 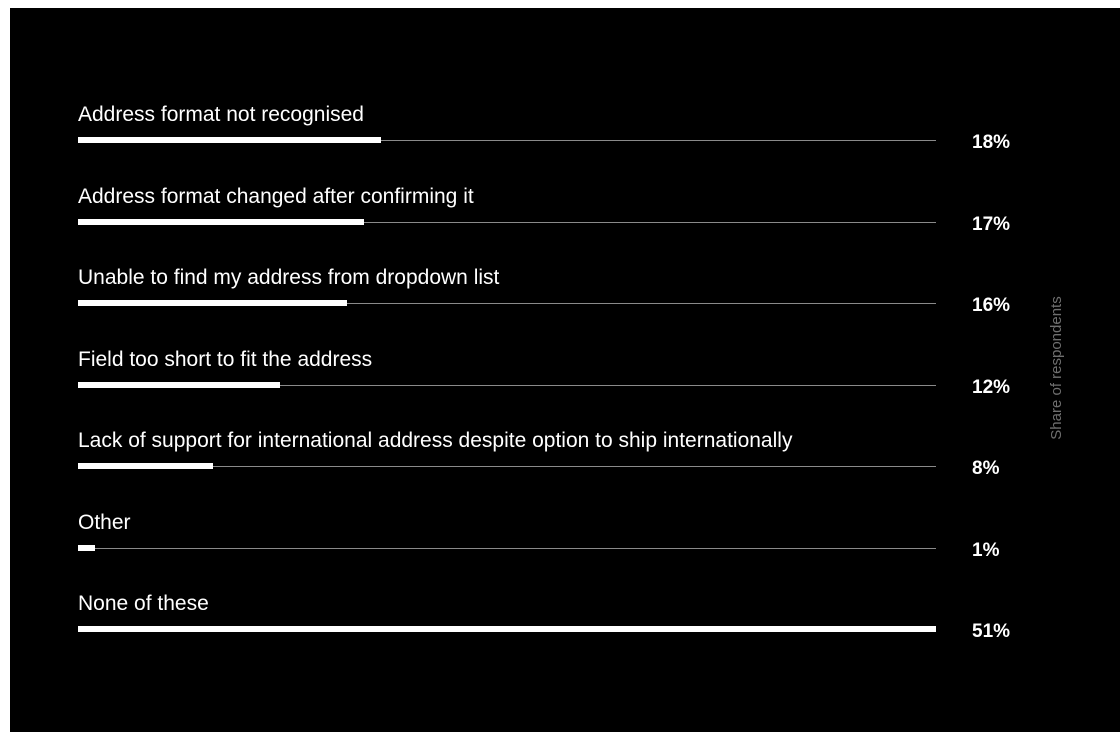 What do you see at coordinates (221, 114) in the screenshot?
I see `category-label: Address format not recognised` at bounding box center [221, 114].